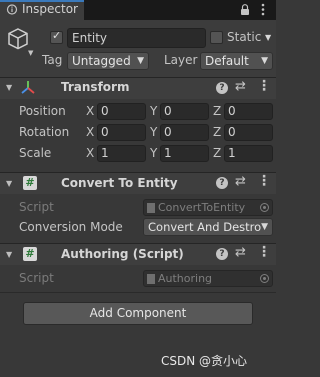 This screenshot has width=320, height=377. Describe the element at coordinates (268, 37) in the screenshot. I see `static-dropdown-icon: ▼` at that location.